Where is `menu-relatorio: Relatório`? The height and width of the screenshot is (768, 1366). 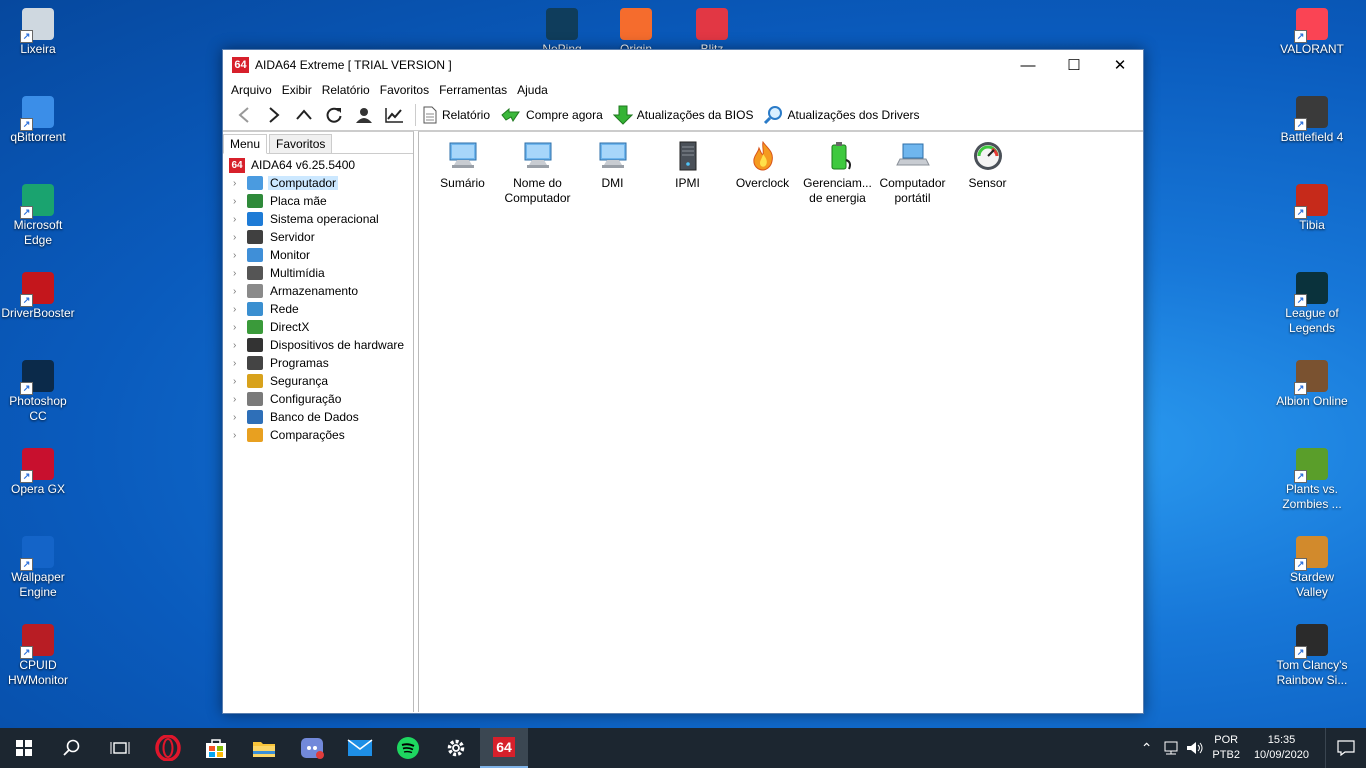
menu-relatorio: Relatório is located at coordinates (346, 90).